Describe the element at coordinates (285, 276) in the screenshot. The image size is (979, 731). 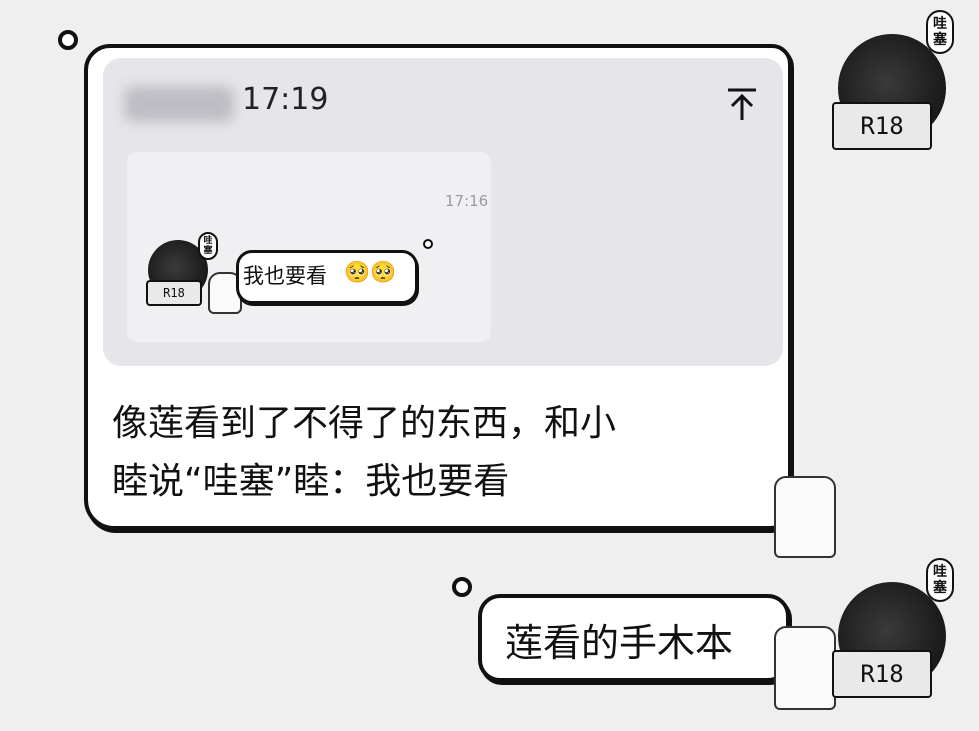
I see `screenshot-message-text: 我也要看` at that location.